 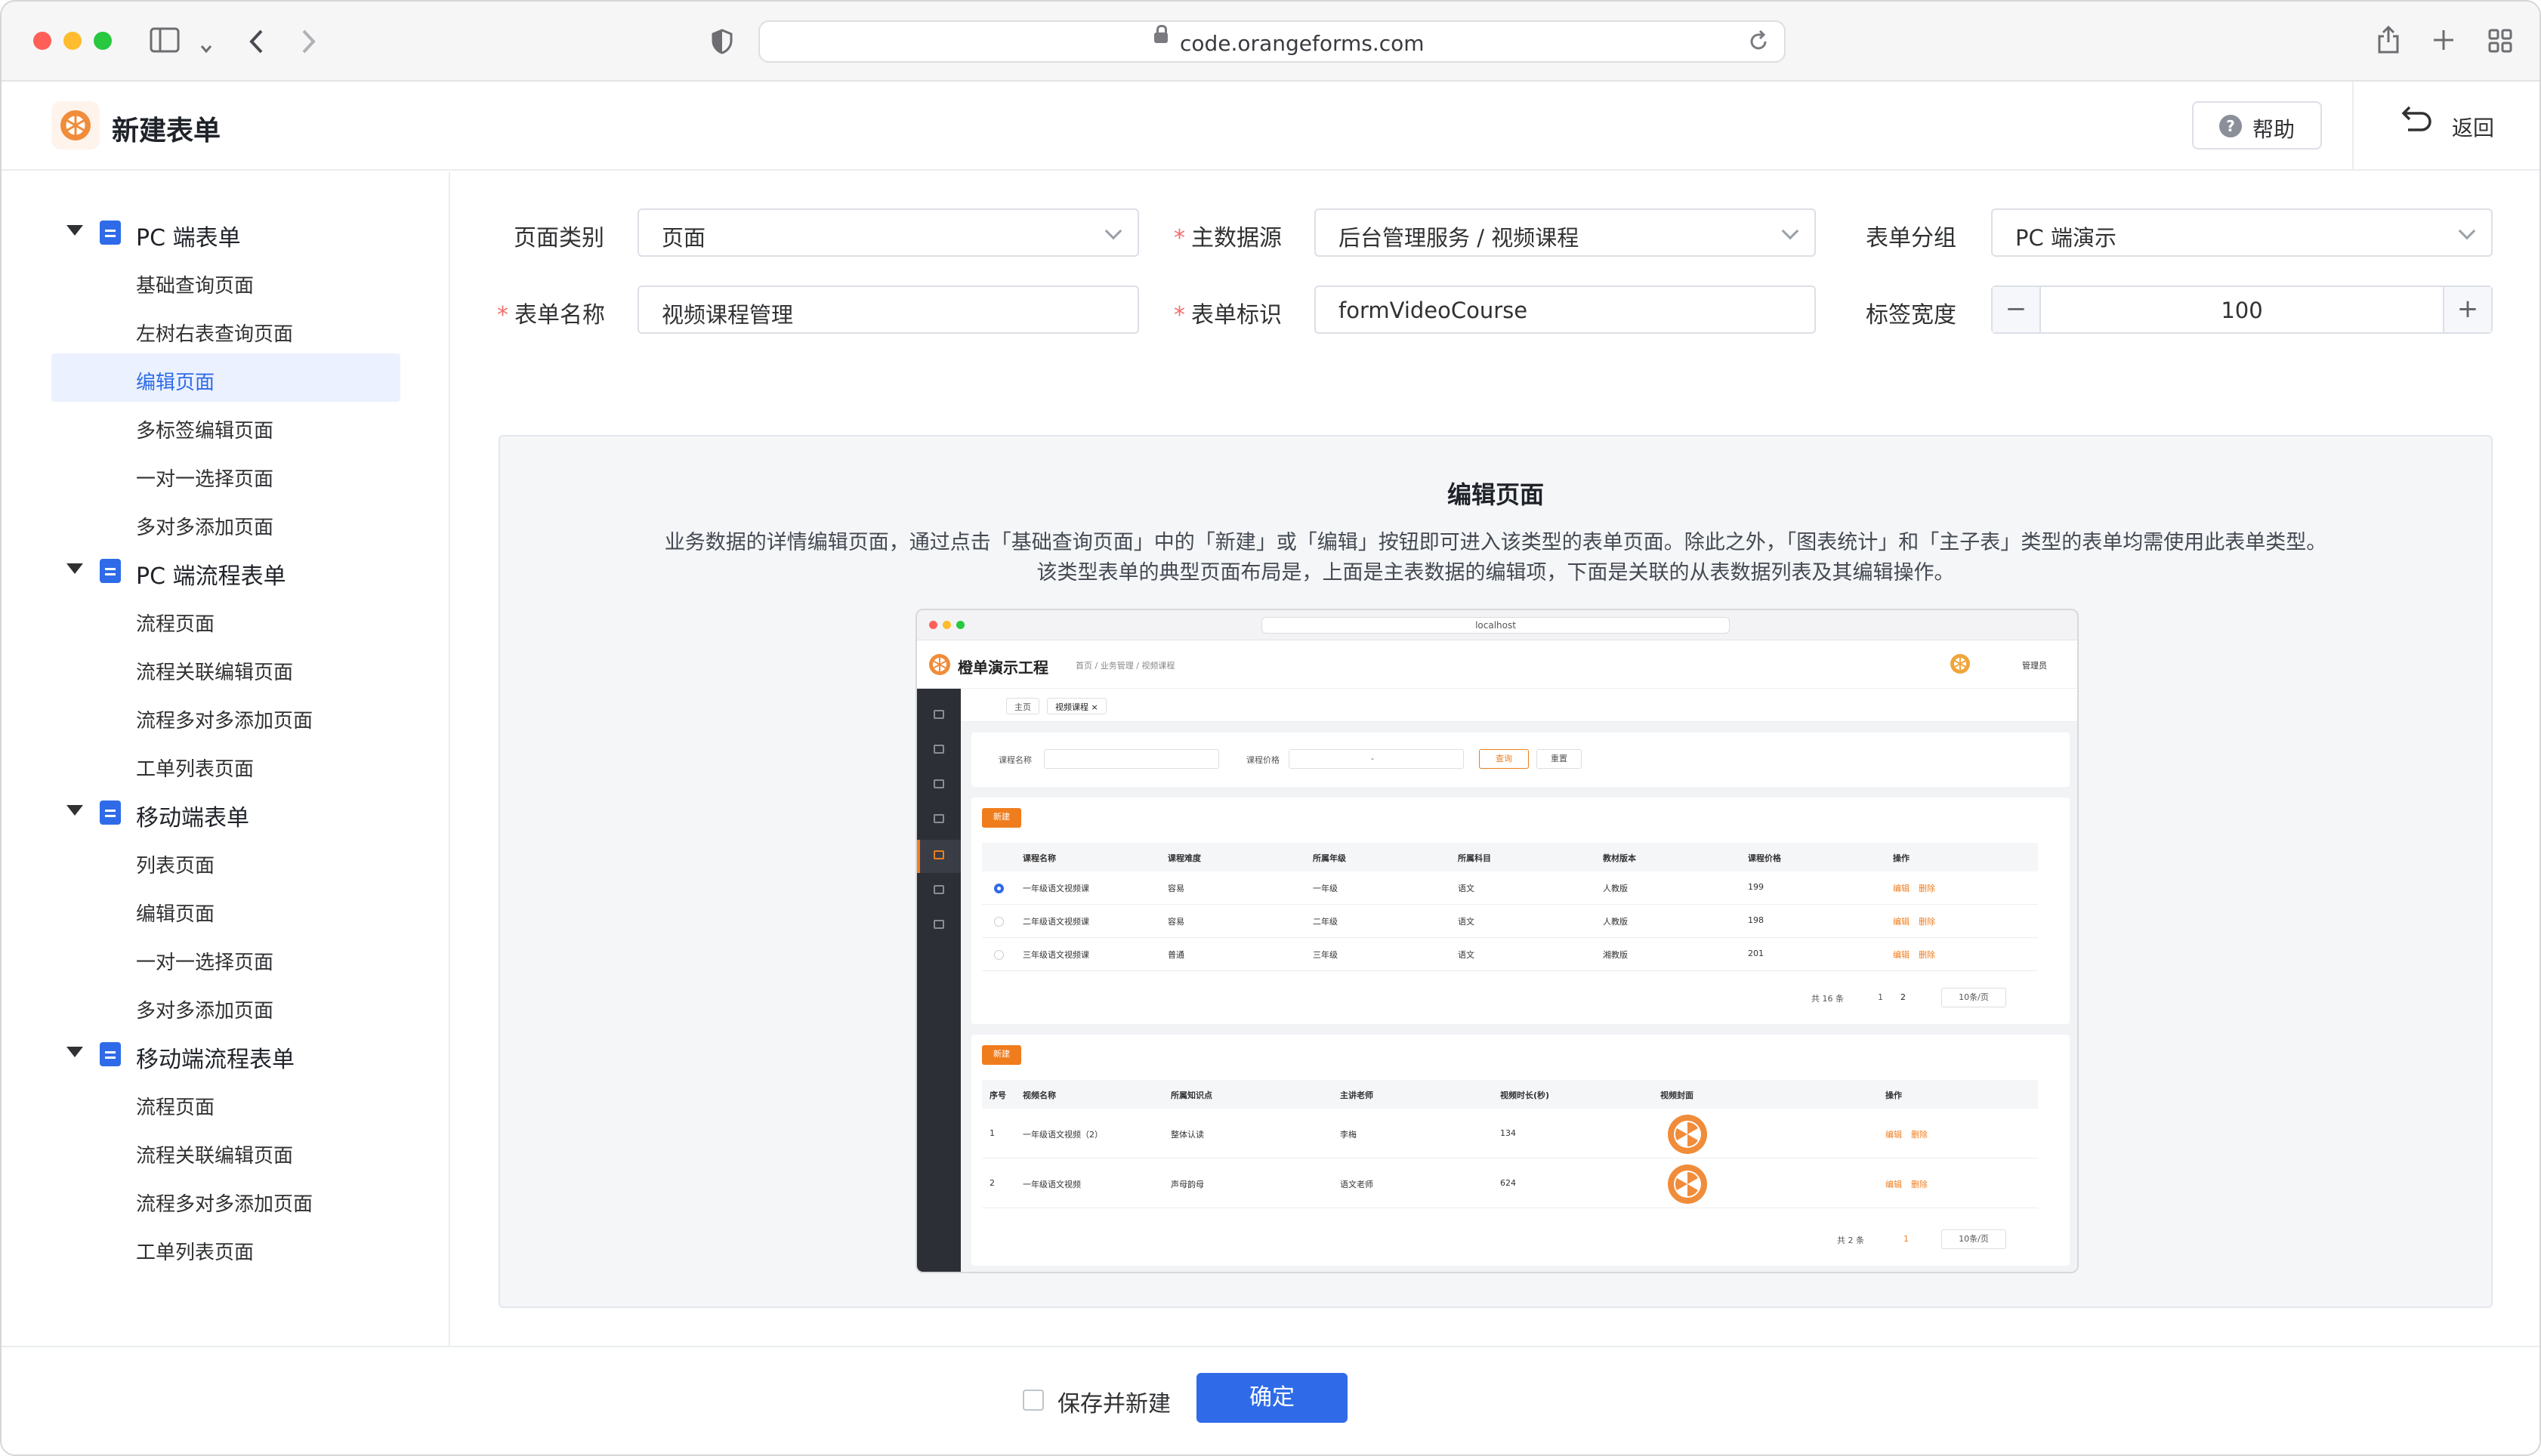 I want to click on form-key-input: formVideoCourse, so click(x=1565, y=309).